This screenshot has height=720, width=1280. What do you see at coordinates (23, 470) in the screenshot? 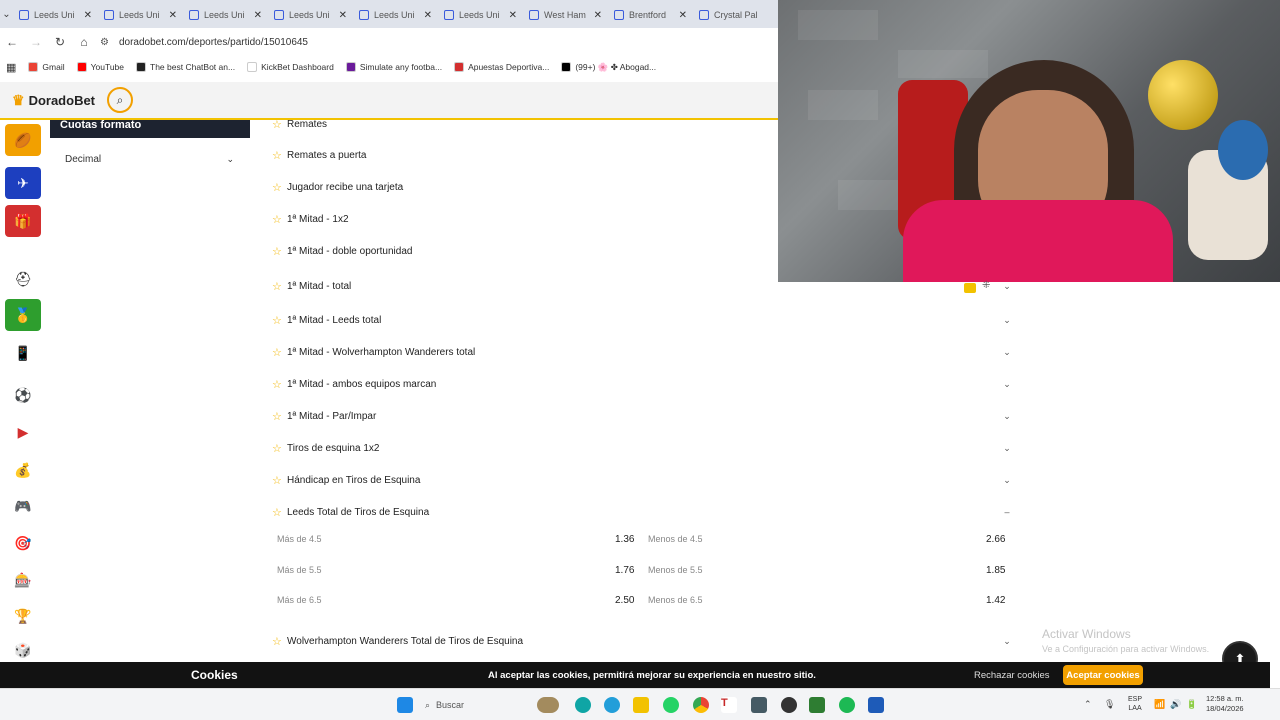
I see `rail-item-coins-icon: 💰` at bounding box center [23, 470].